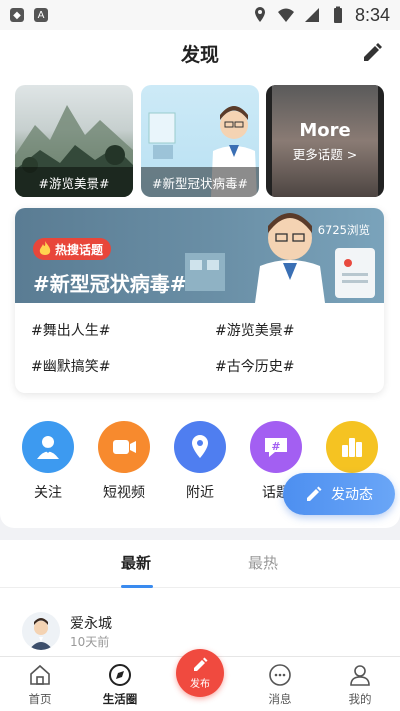 The image size is (400, 711). I want to click on more-title: More, so click(325, 130).